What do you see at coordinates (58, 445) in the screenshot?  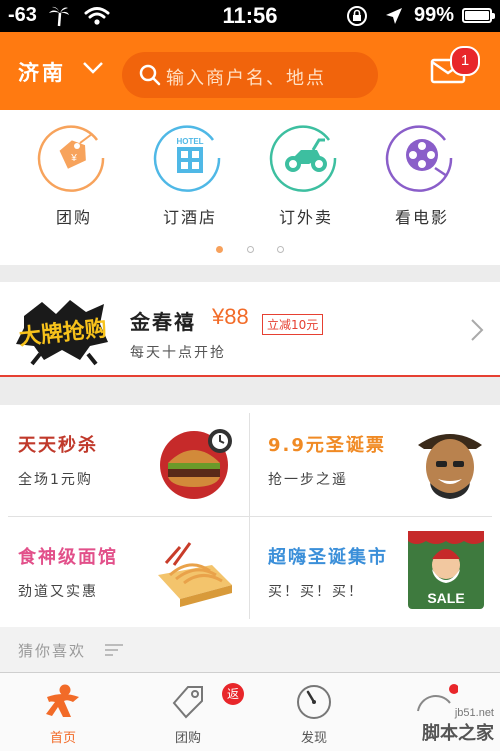 I see `feature-title: 天天秒杀` at bounding box center [58, 445].